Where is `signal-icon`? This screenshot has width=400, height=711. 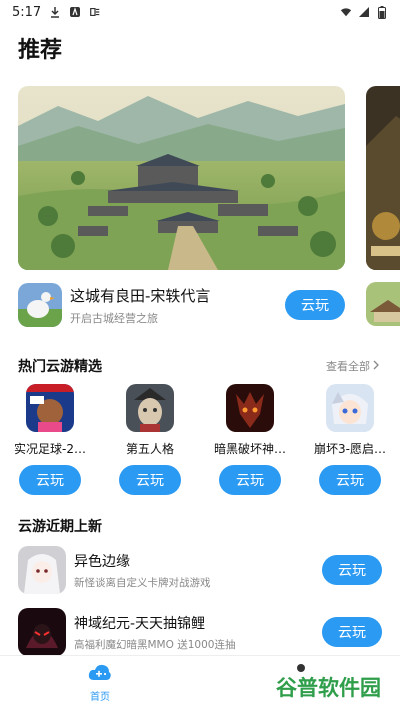
signal-icon is located at coordinates (364, 12).